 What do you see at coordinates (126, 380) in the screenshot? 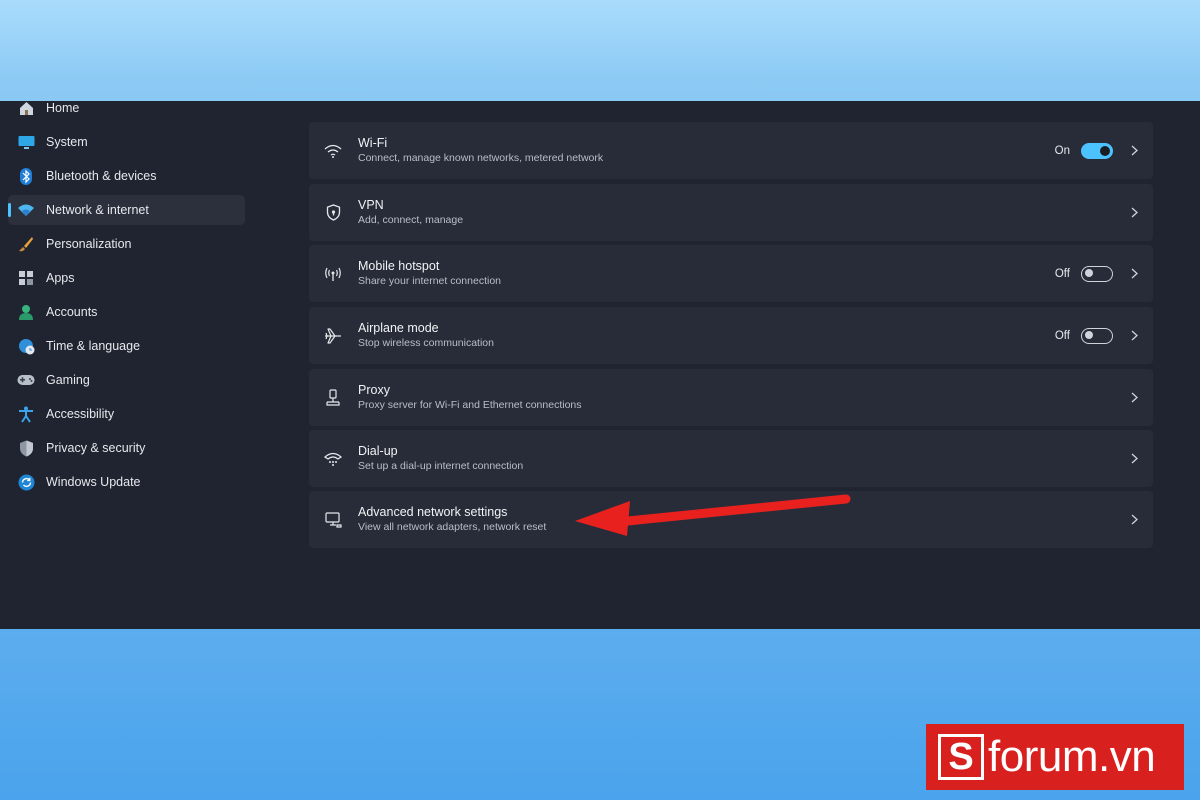
I see `sidebar-item-gaming: Gaming` at bounding box center [126, 380].